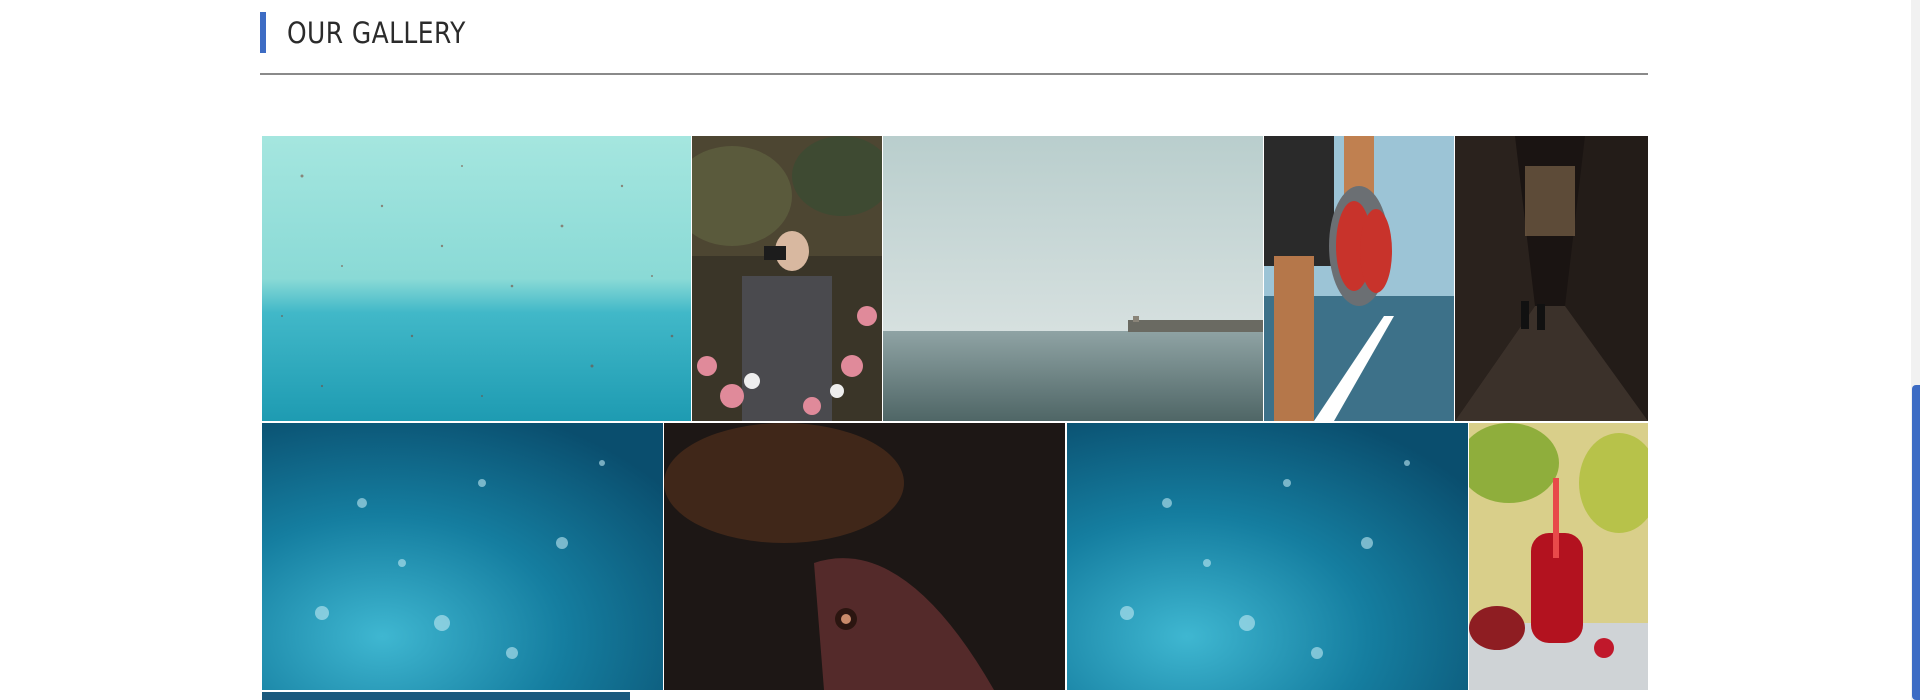  Describe the element at coordinates (1551, 278) in the screenshot. I see `gallery-image-night-alley` at that location.